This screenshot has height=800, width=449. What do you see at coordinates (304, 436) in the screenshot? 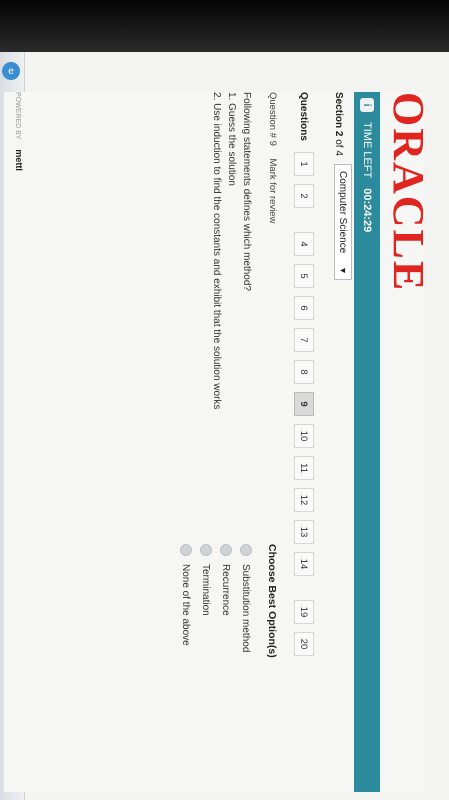
I see `question-nav-10: 10` at bounding box center [304, 436].